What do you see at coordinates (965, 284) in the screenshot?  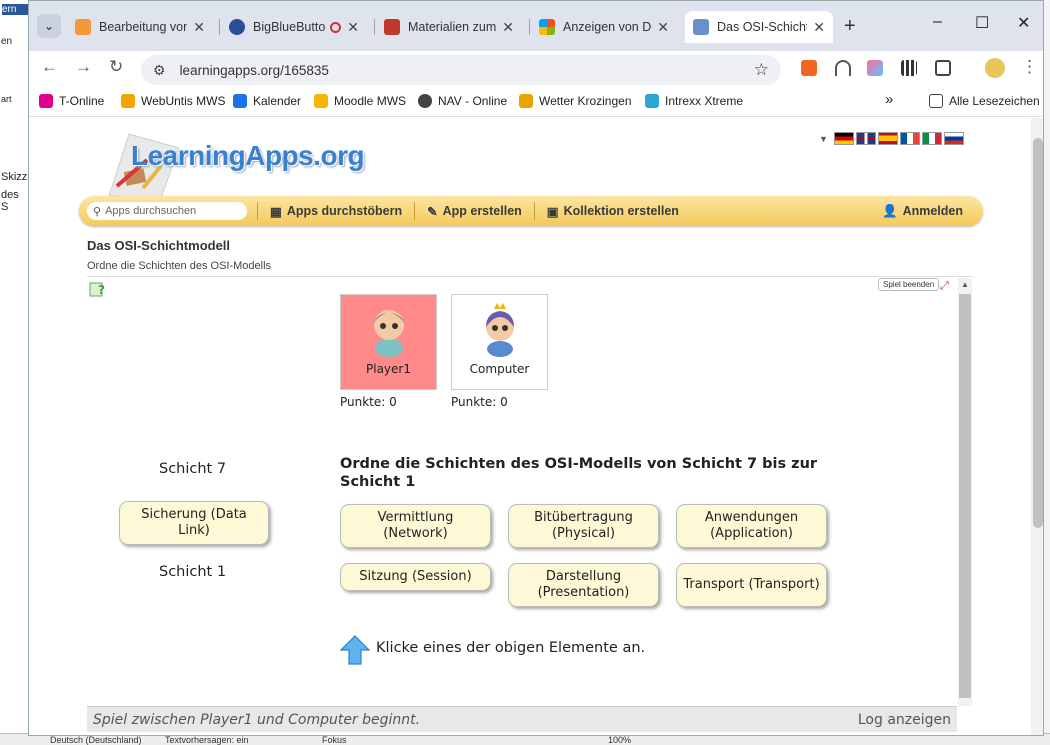 I see `scroll-up-icon: ▲` at bounding box center [965, 284].